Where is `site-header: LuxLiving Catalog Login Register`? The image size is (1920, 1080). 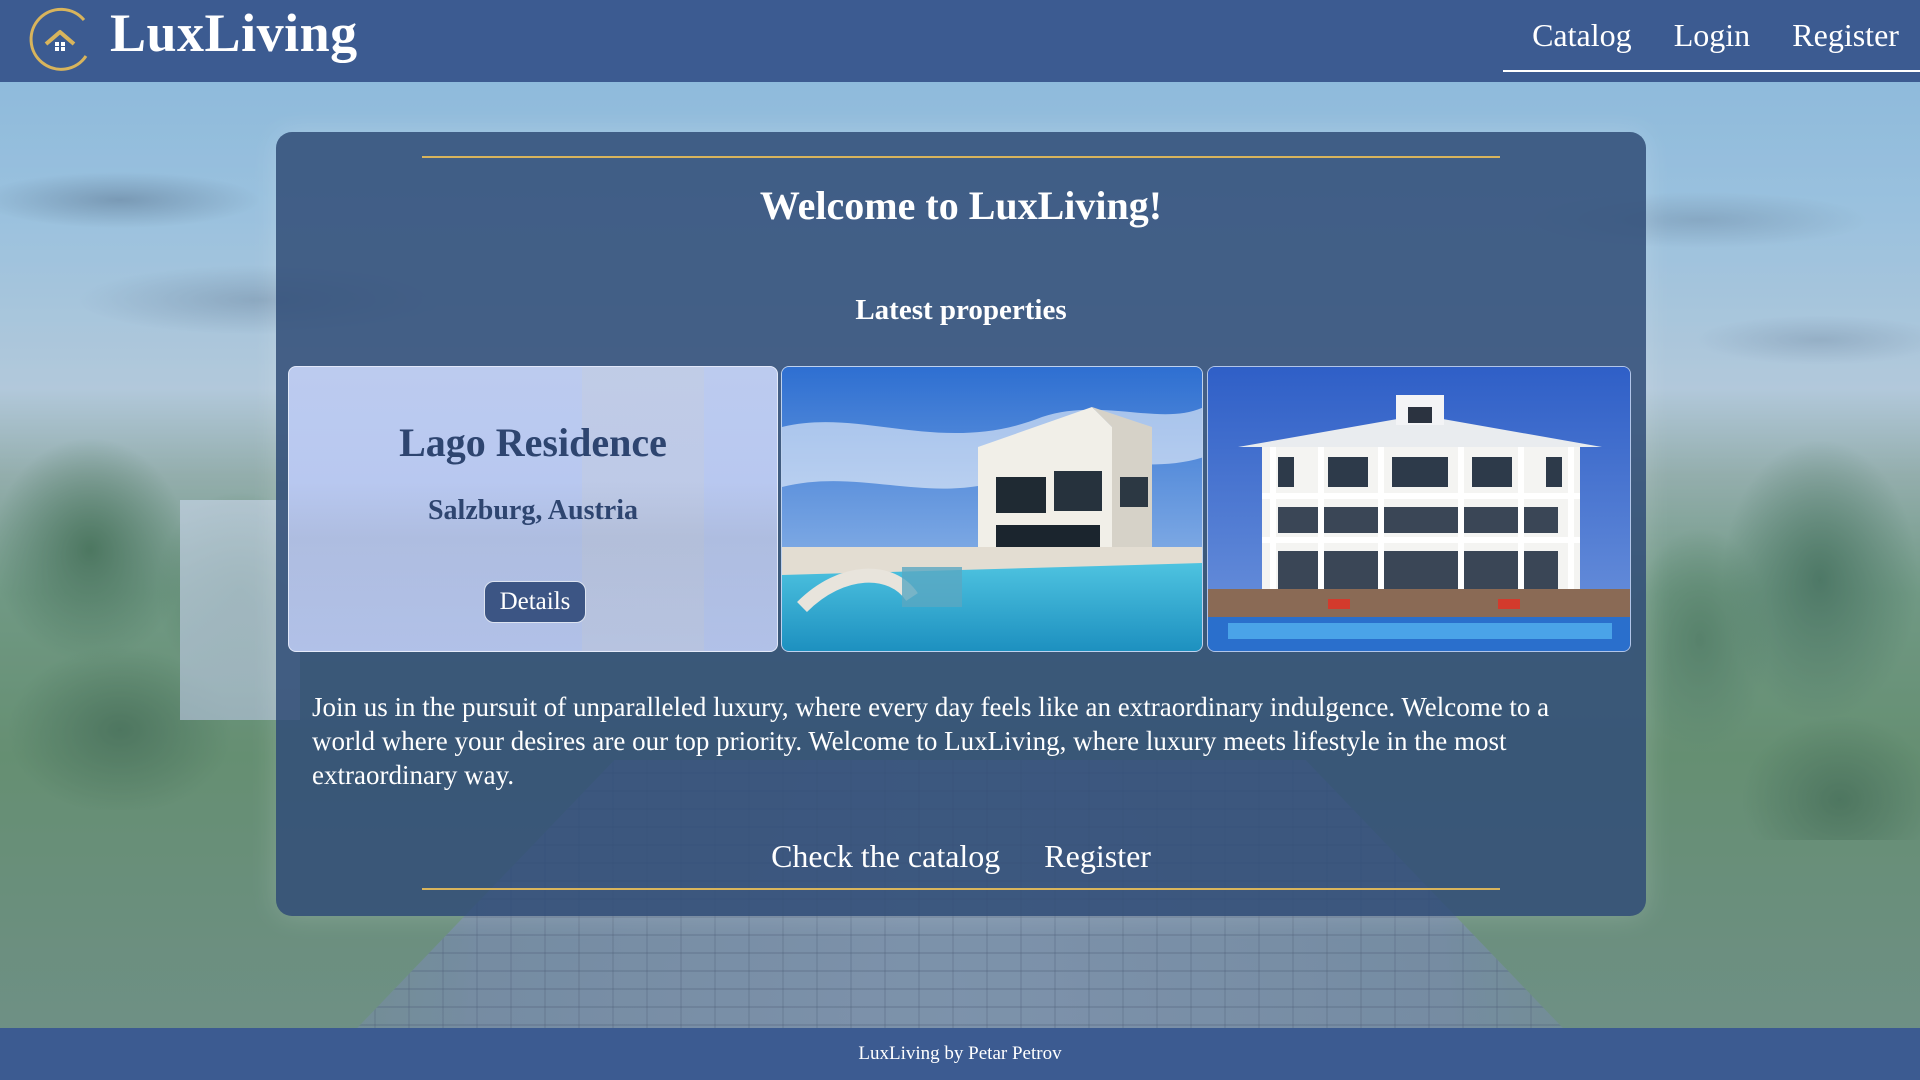
site-header: LuxLiving Catalog Login Register is located at coordinates (960, 41).